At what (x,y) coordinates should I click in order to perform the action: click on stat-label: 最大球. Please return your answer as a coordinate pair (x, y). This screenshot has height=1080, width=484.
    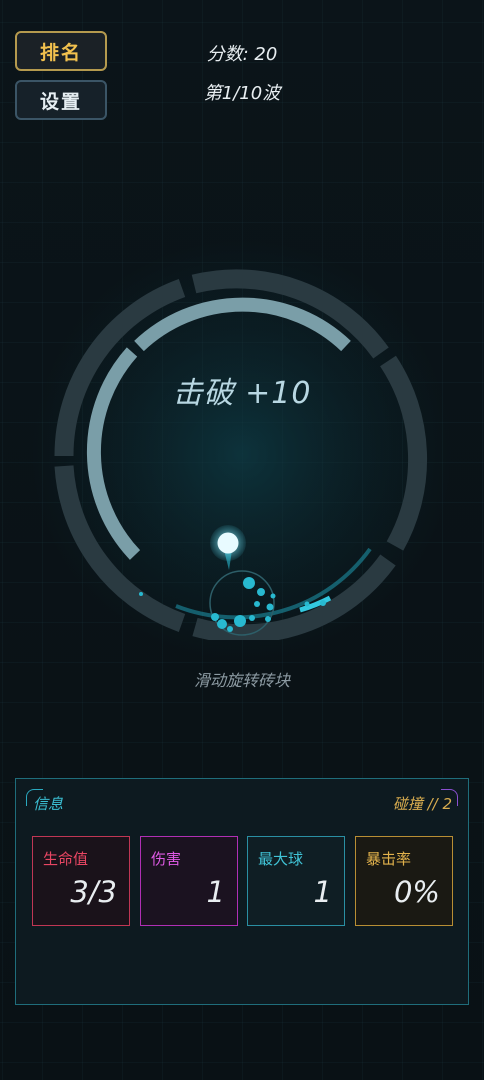
    Looking at the image, I should click on (281, 859).